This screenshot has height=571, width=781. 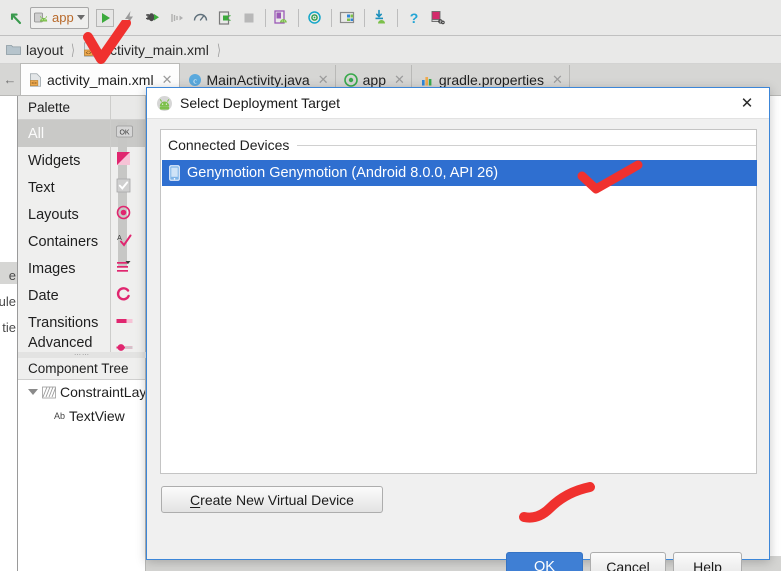 What do you see at coordinates (123, 293) in the screenshot?
I see `progressbar-widget-icon` at bounding box center [123, 293].